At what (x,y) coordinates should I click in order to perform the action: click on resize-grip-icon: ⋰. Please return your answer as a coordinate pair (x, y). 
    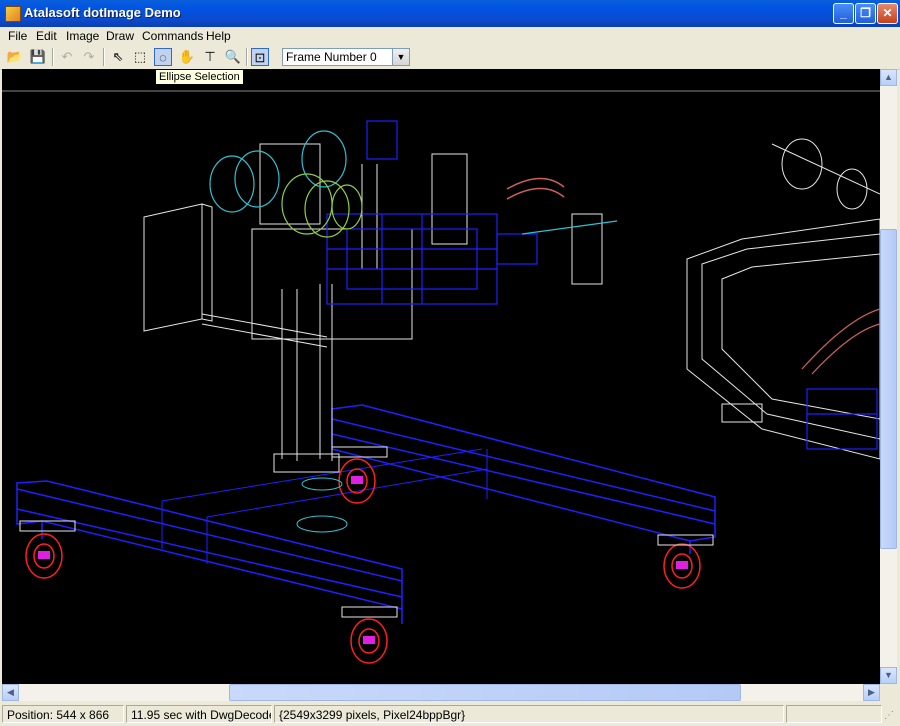
    Looking at the image, I should click on (891, 717).